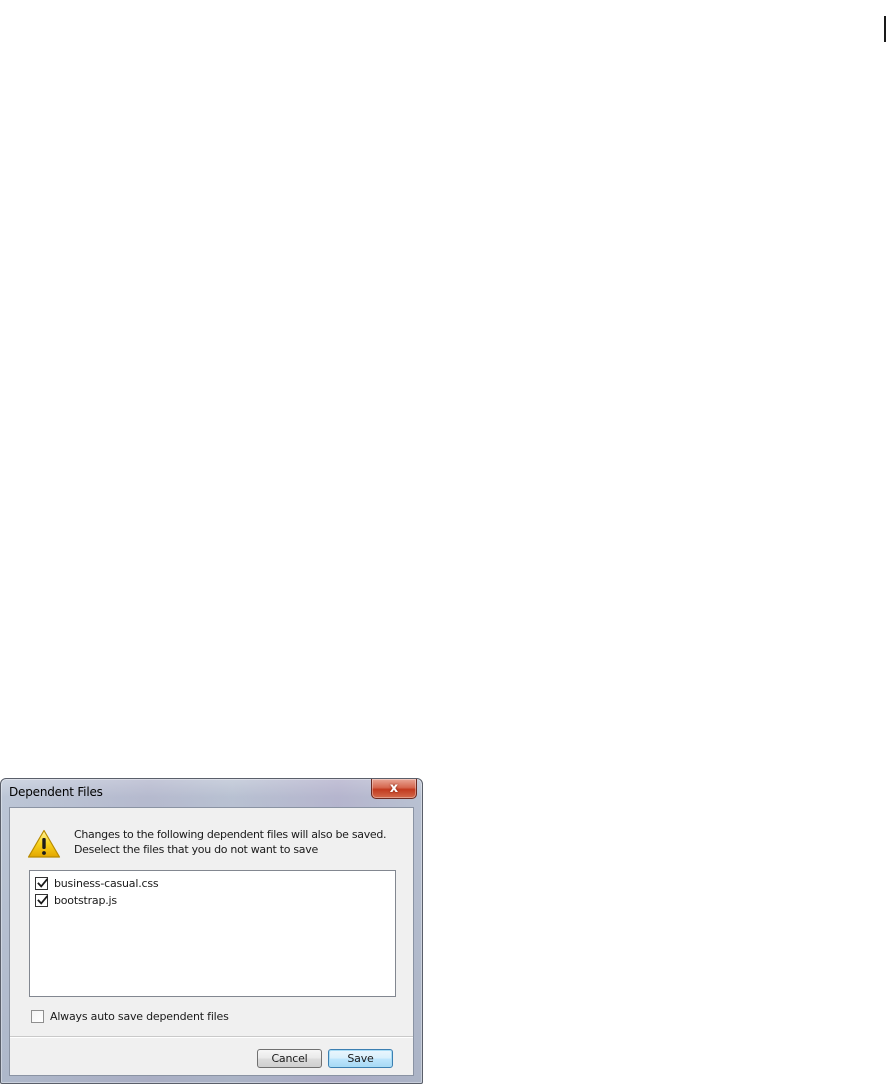 This screenshot has width=893, height=1086. Describe the element at coordinates (37, 1016) in the screenshot. I see `auto-save-checkbox` at that location.